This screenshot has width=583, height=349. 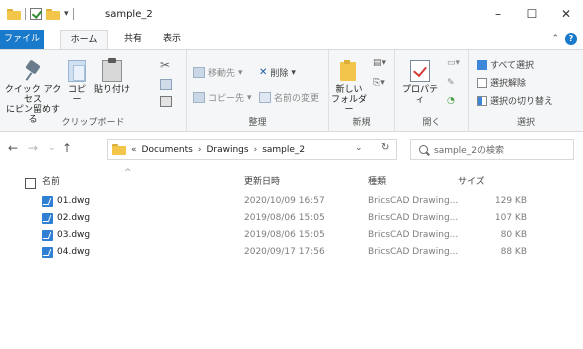 What do you see at coordinates (508, 84) in the screenshot?
I see `select-none-label: 選択解除` at bounding box center [508, 84].